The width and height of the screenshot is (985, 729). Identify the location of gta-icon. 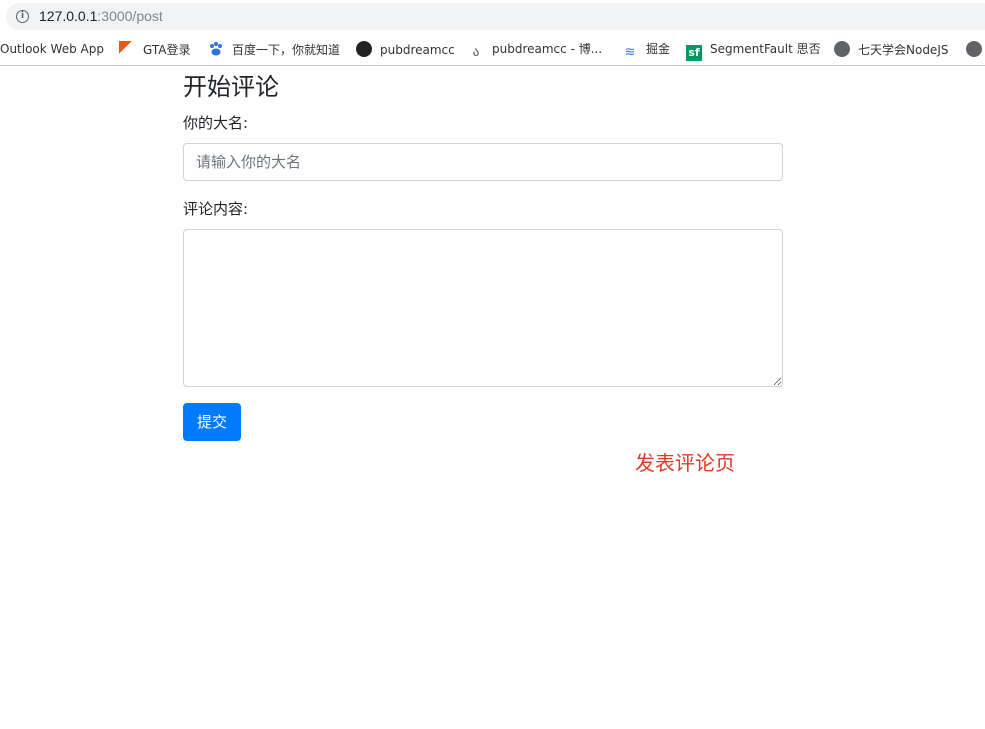
(127, 49).